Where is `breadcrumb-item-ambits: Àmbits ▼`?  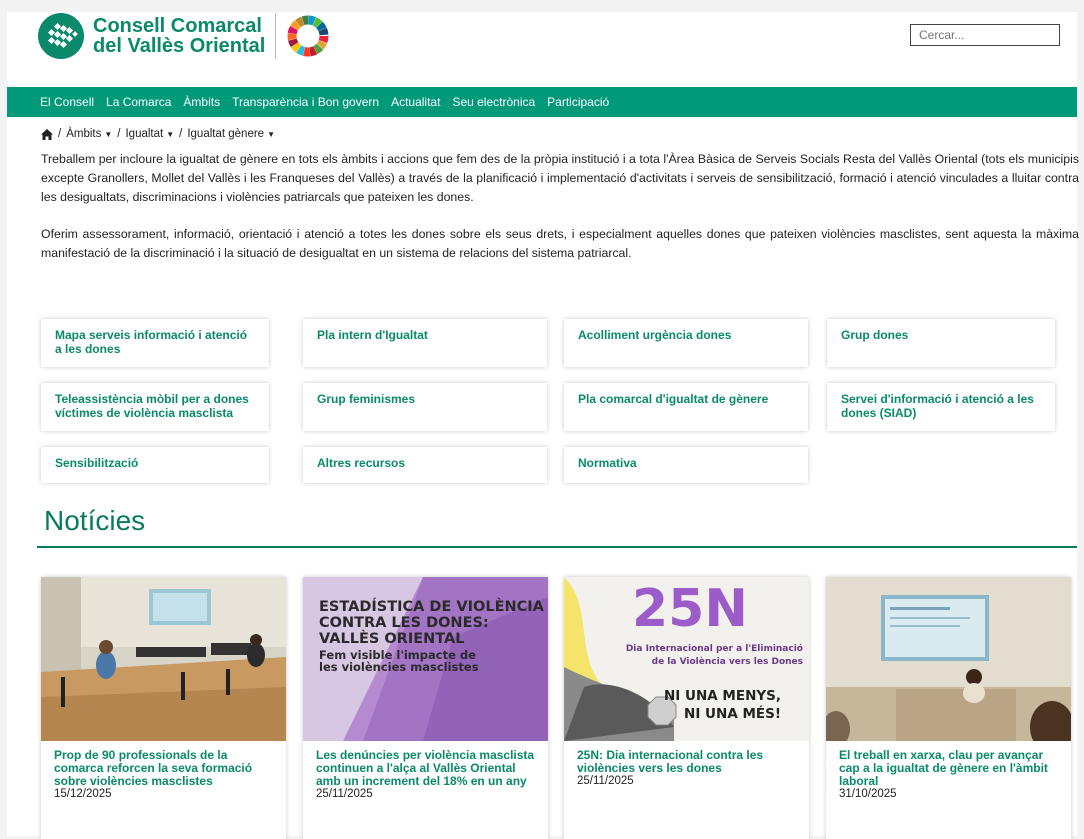
breadcrumb-item-ambits: Àmbits ▼ is located at coordinates (89, 134).